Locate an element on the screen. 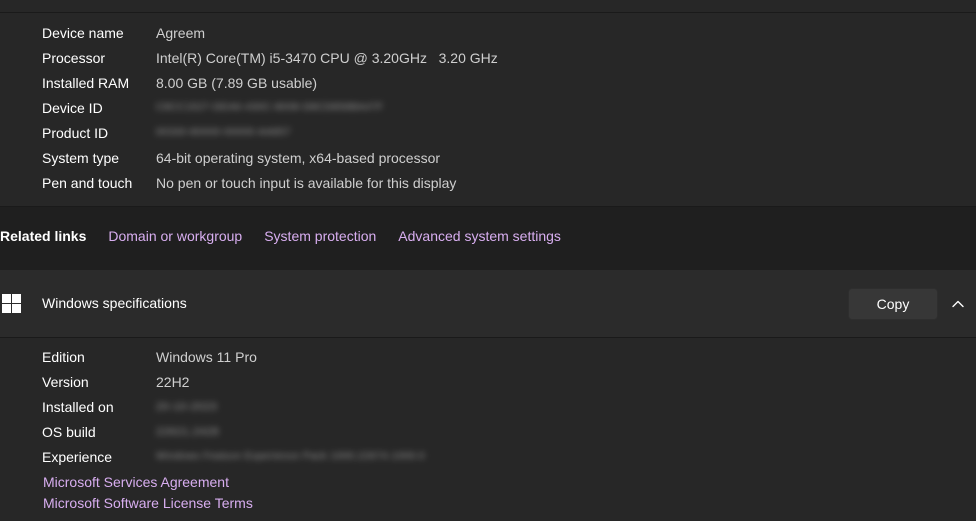 The width and height of the screenshot is (976, 521). system-protection-link: System protection is located at coordinates (320, 236).